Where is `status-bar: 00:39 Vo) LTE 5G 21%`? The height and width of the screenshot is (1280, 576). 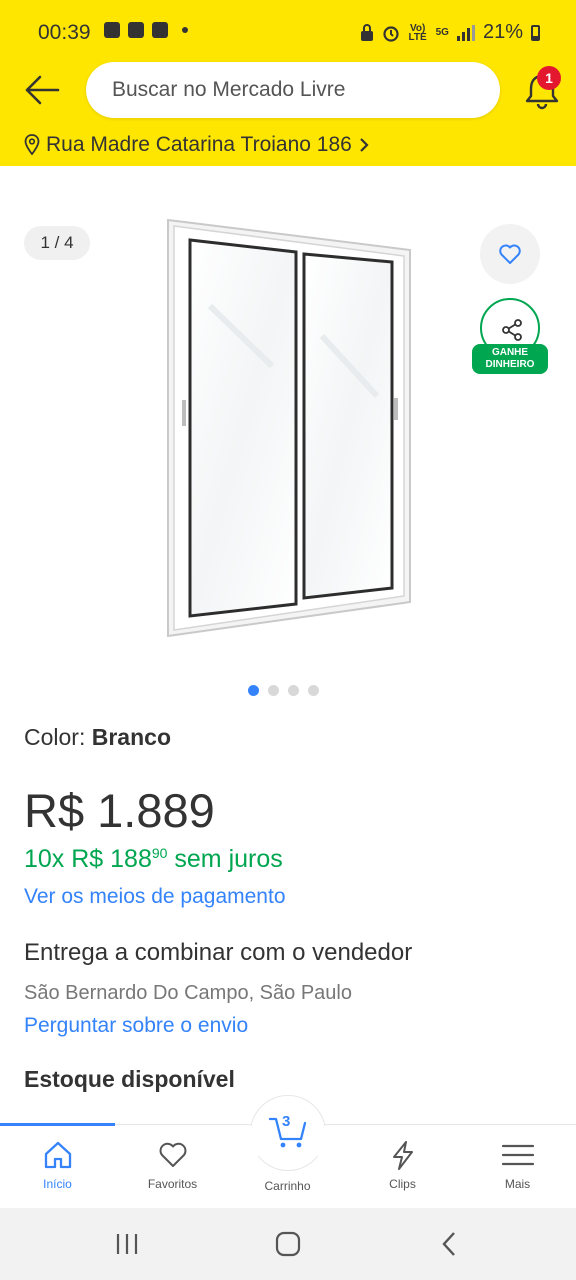 status-bar: 00:39 Vo) LTE 5G 21% is located at coordinates (288, 31).